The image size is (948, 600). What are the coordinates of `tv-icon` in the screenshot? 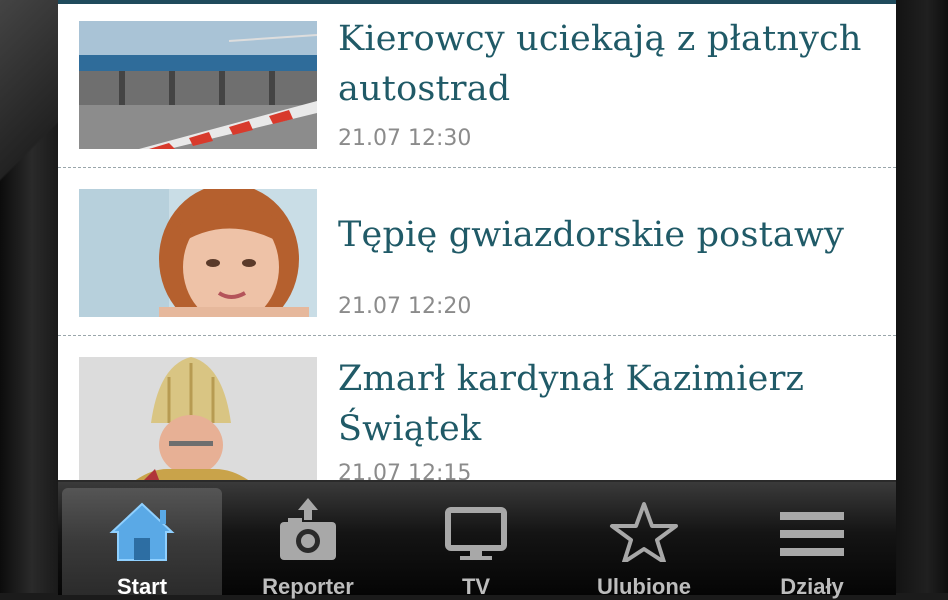 It's located at (476, 529).